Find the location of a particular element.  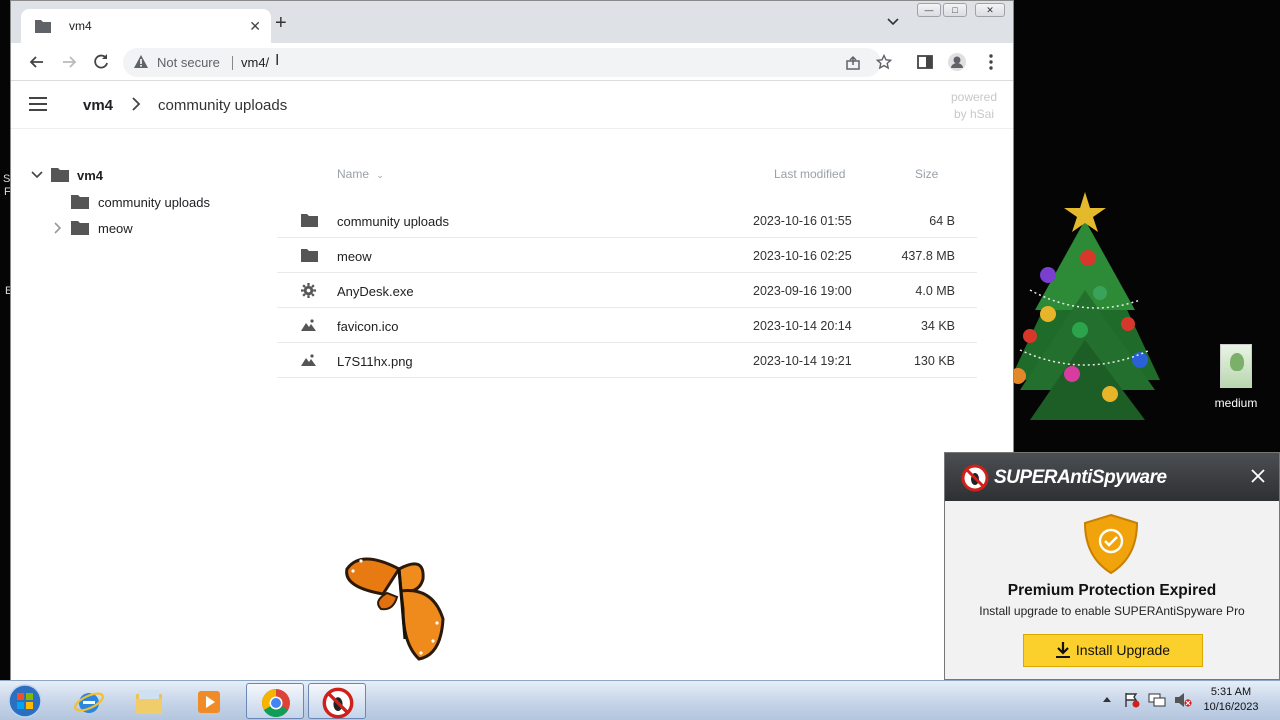

table-row: community uploads 2023-10-16 01:55 64 B is located at coordinates (627, 220).